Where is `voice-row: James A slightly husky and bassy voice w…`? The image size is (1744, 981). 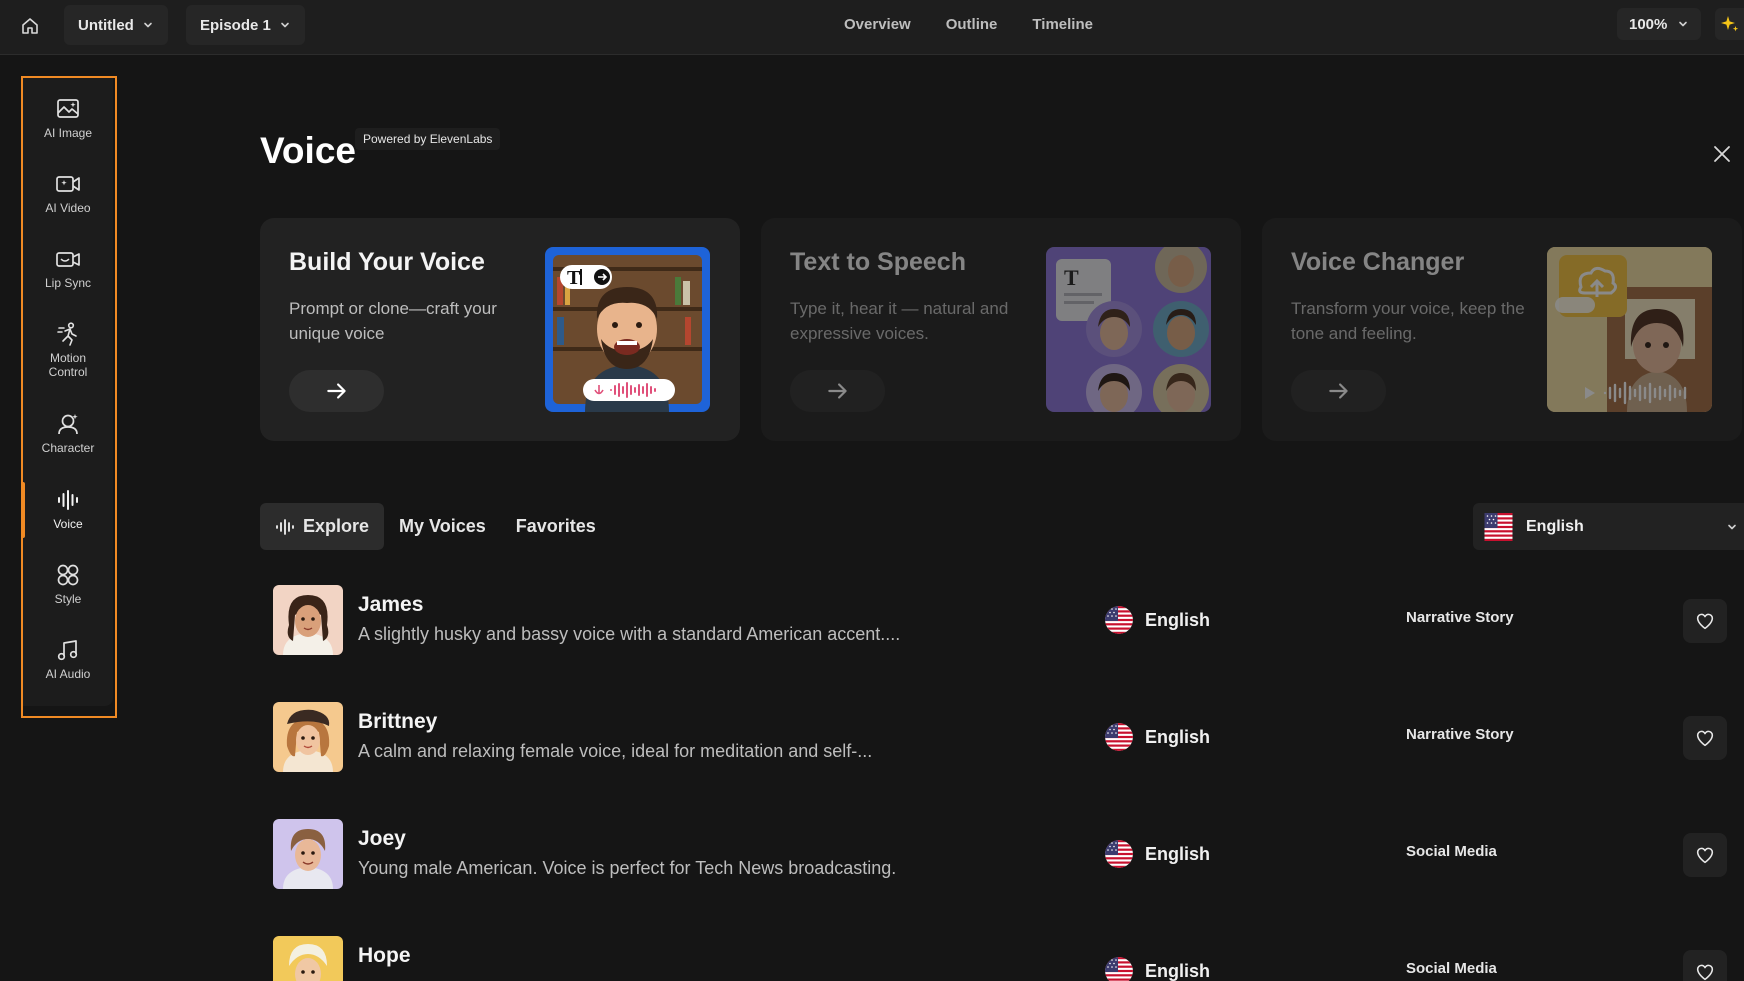 voice-row: James A slightly husky and bassy voice w… is located at coordinates (1008, 621).